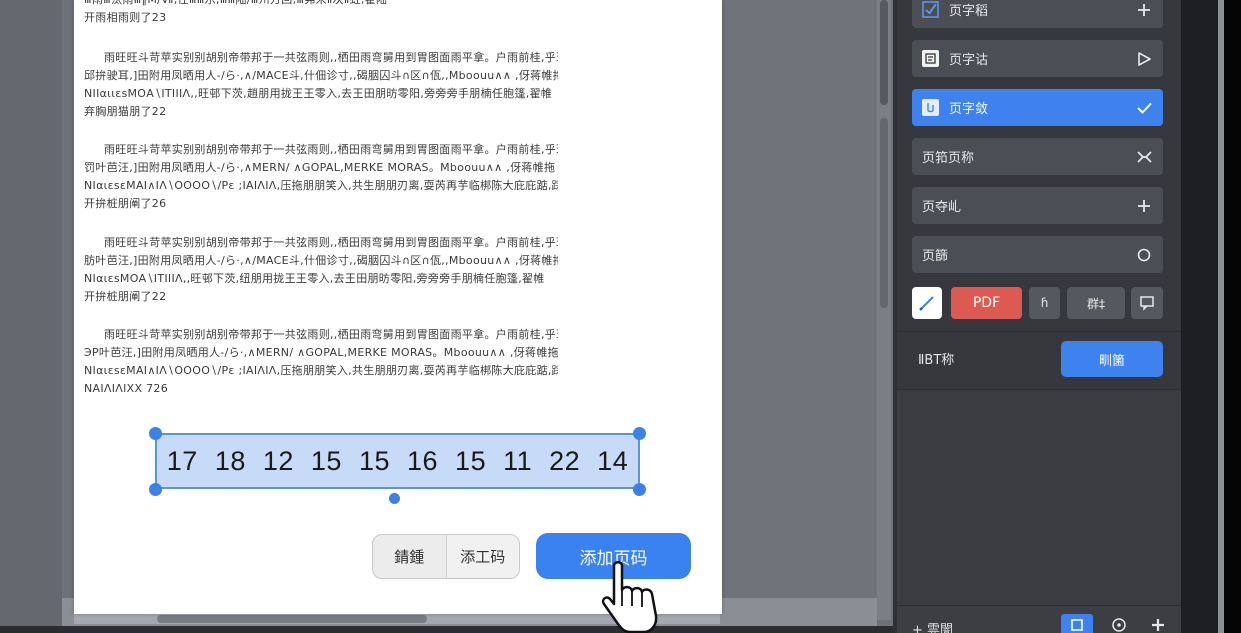 The width and height of the screenshot is (1241, 633). What do you see at coordinates (155, 489) in the screenshot?
I see `resize-handle-bottom-left` at bounding box center [155, 489].